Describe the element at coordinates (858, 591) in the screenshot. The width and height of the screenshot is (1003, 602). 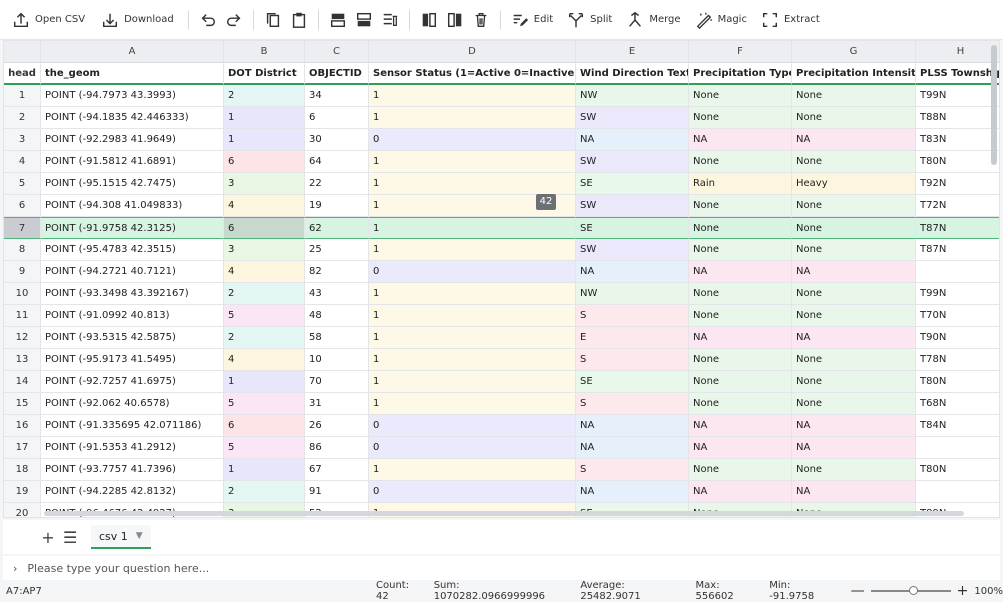
I see `zoom-out-icon: —` at that location.